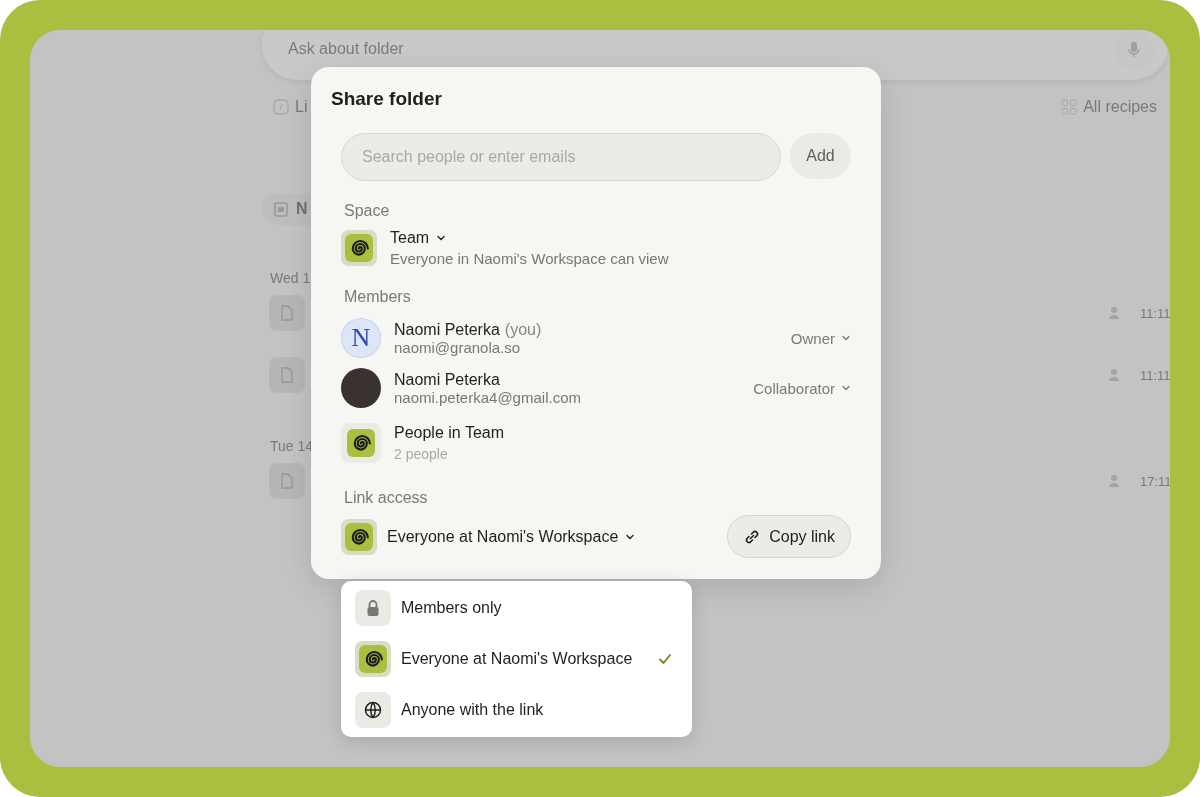 The height and width of the screenshot is (797, 1200). I want to click on member-email: naomi@granola.so, so click(457, 347).